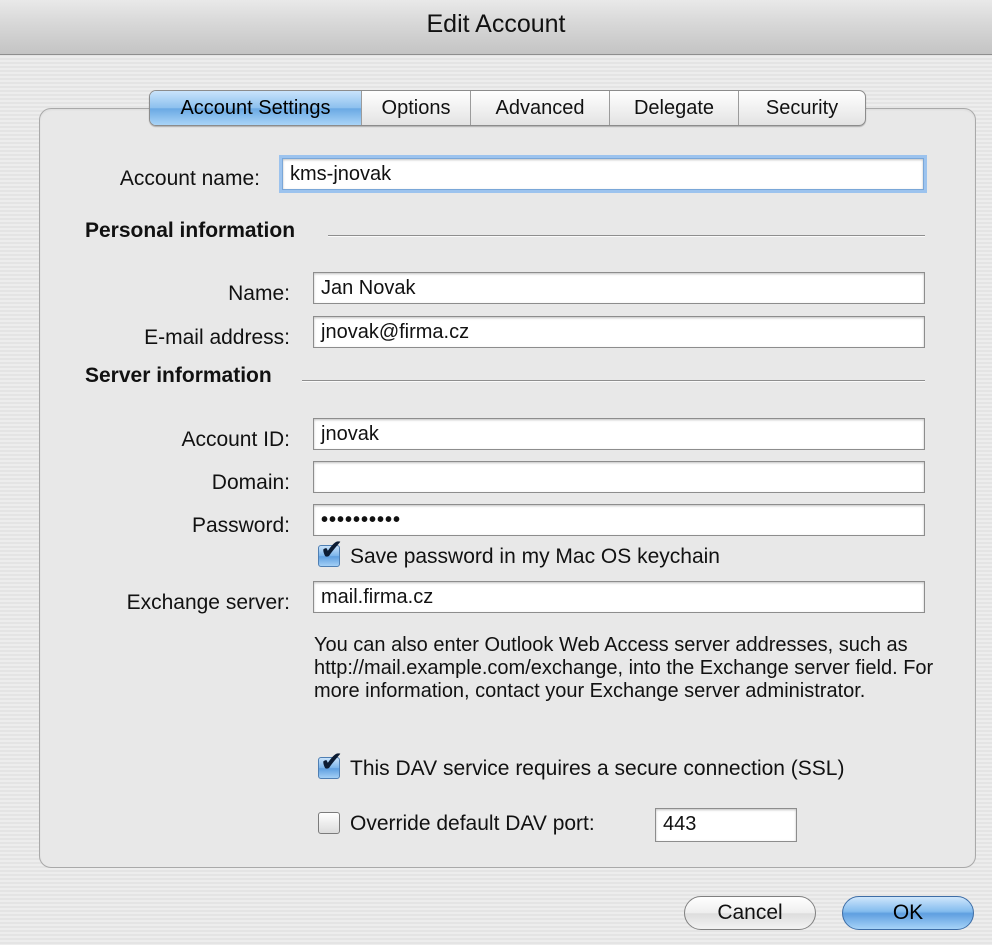  What do you see at coordinates (178, 375) in the screenshot?
I see `server-information-heading: Server information` at bounding box center [178, 375].